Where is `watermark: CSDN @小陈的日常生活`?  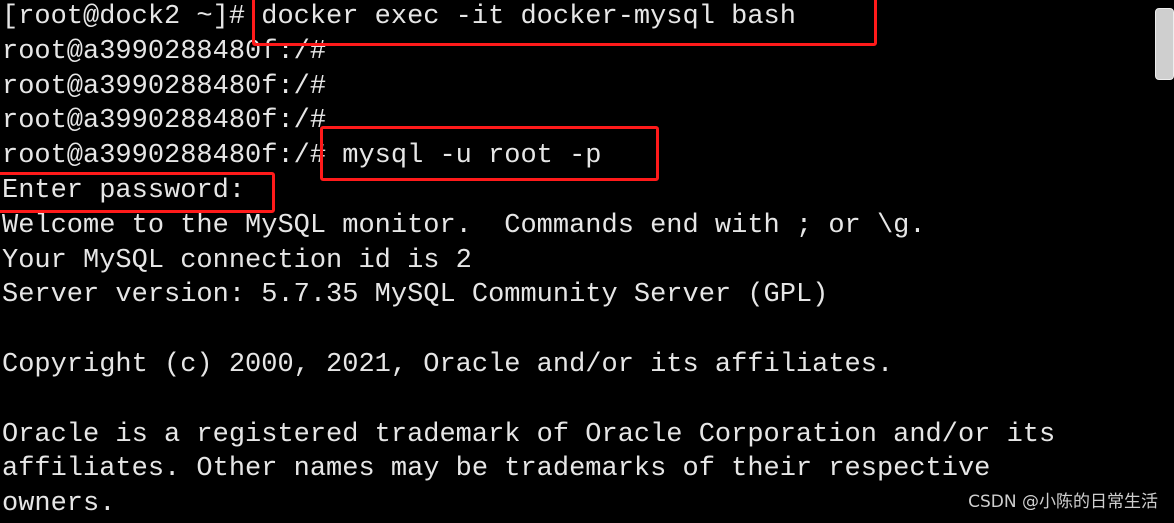 watermark: CSDN @小陈的日常生活 is located at coordinates (1063, 502).